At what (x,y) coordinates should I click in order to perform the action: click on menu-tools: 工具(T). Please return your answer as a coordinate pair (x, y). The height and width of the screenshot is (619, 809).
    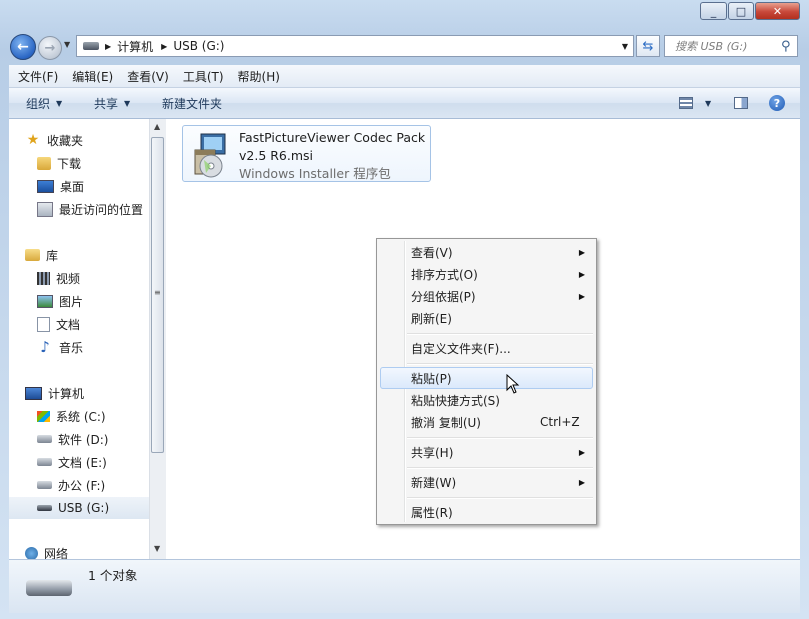
    Looking at the image, I should click on (201, 76).